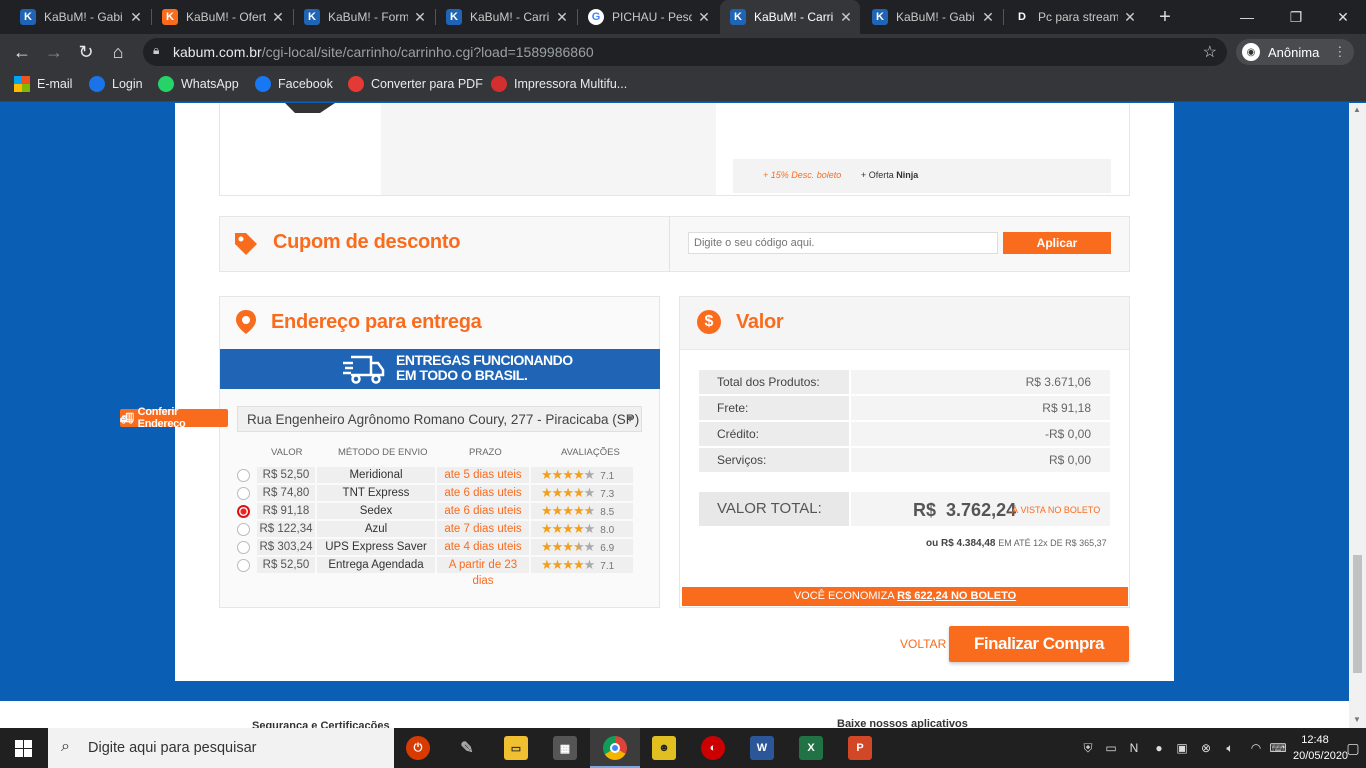 This screenshot has width=1366, height=768. What do you see at coordinates (1039, 644) in the screenshot?
I see `checkout-button: Finalizar Compra` at bounding box center [1039, 644].